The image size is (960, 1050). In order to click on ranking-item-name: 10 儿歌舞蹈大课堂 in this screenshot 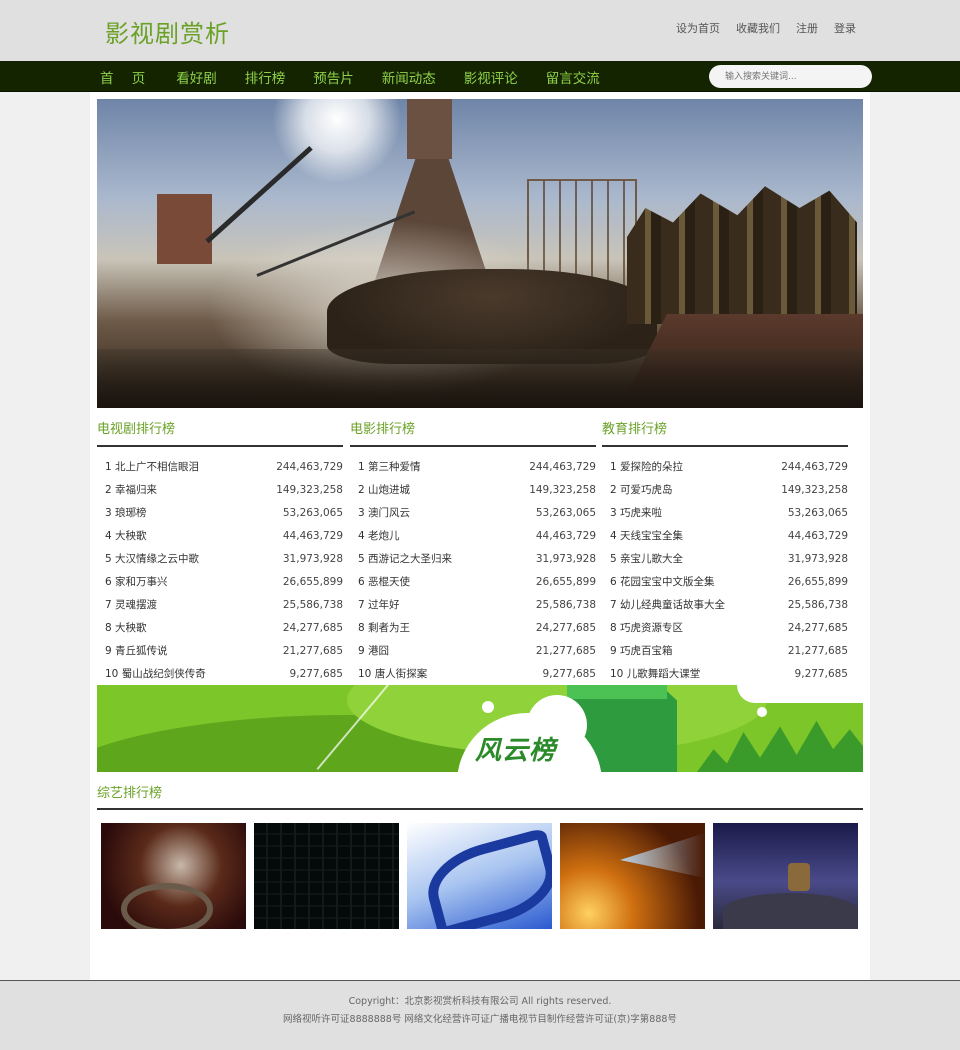, I will do `click(655, 674)`.